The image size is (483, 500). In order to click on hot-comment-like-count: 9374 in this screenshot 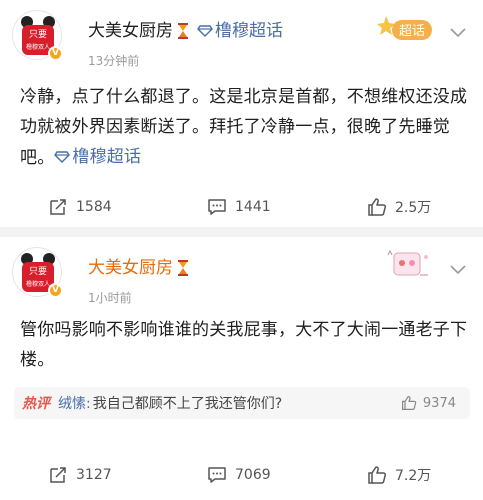, I will do `click(439, 403)`.